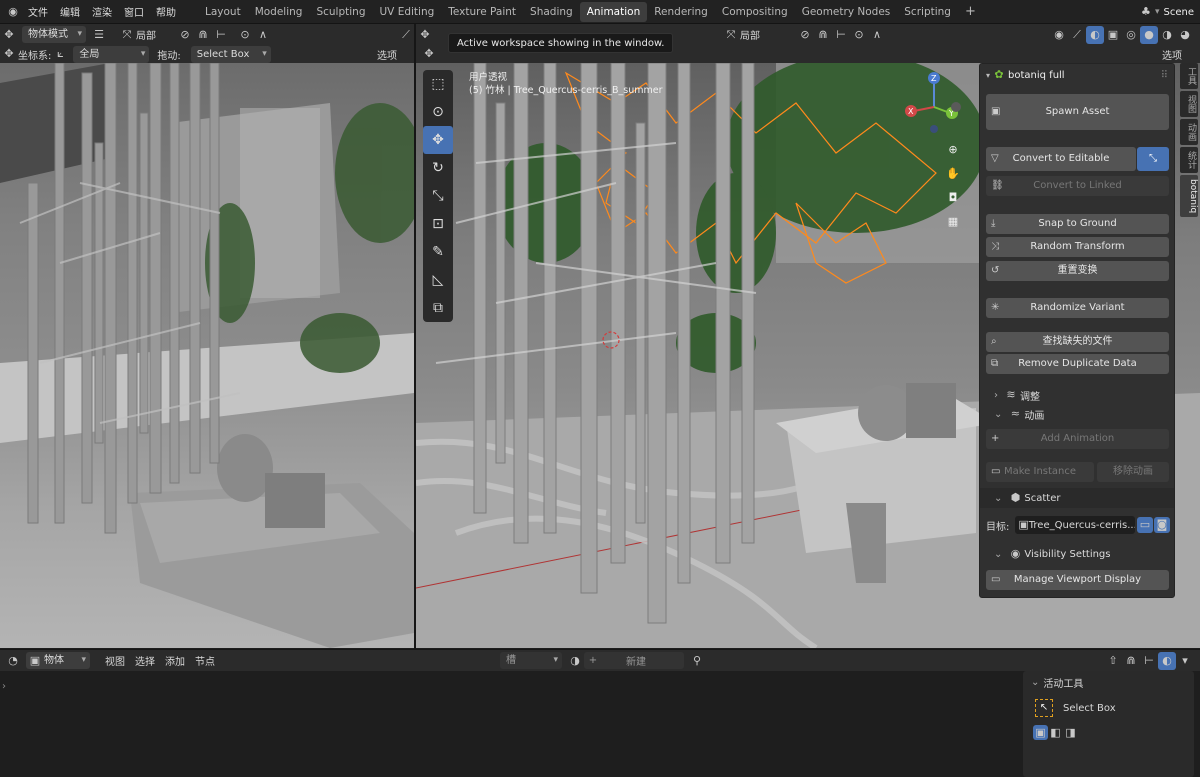 The image size is (1200, 777). What do you see at coordinates (531, 660) in the screenshot?
I see `slot-dropdown: 槽` at bounding box center [531, 660].